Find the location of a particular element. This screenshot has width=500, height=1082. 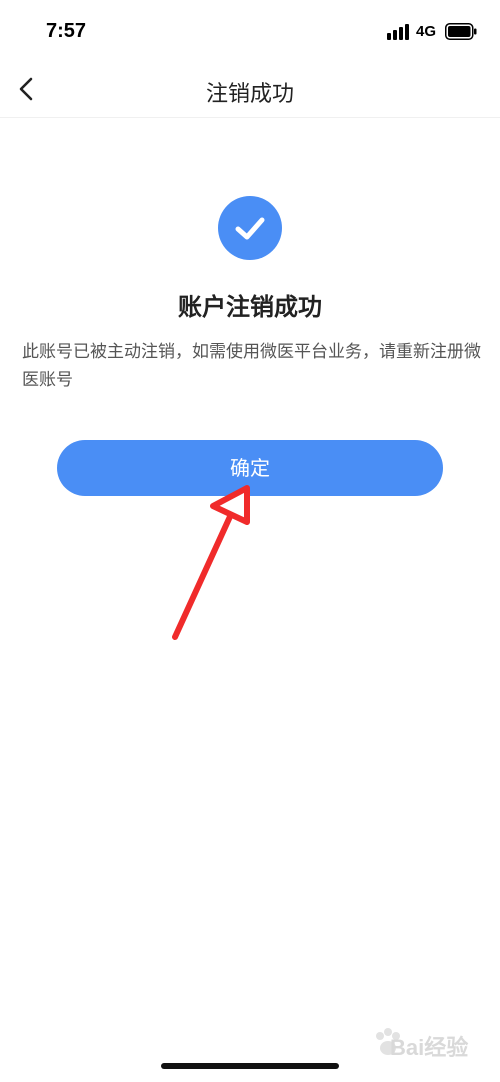

nav-bar: 注销成功 is located at coordinates (250, 90).